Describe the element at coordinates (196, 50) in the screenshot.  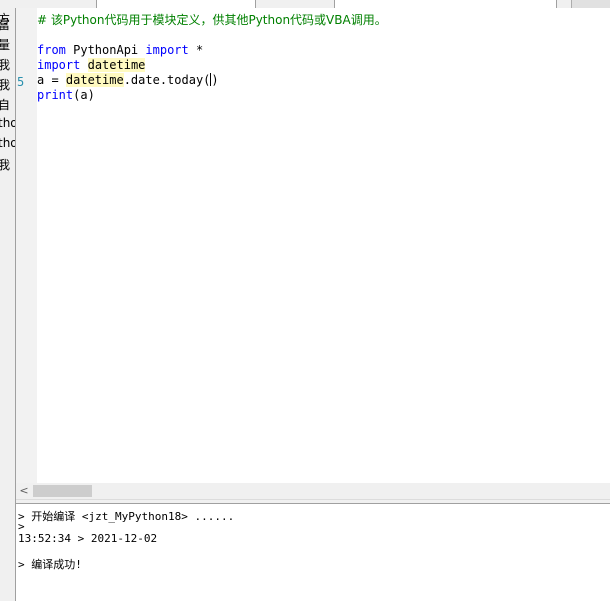
I see `import-star: *` at that location.